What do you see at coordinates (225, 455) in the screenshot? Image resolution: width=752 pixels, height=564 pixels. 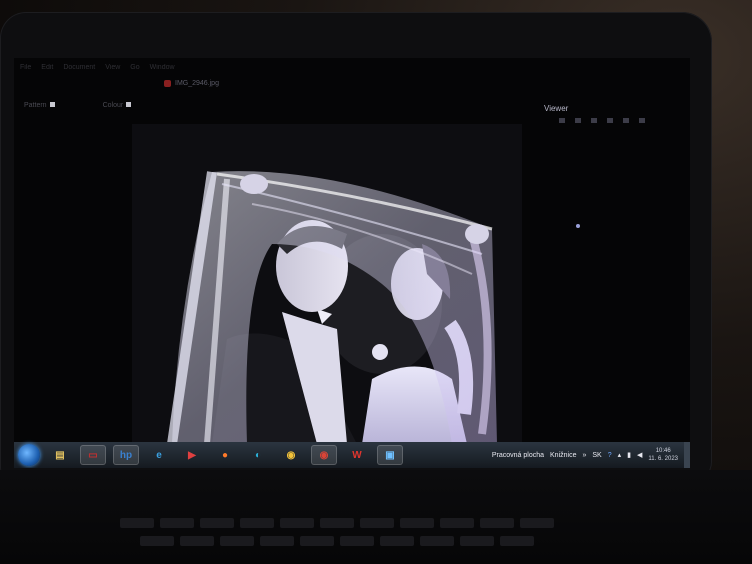 I see `firefox-icon: ●` at bounding box center [225, 455].